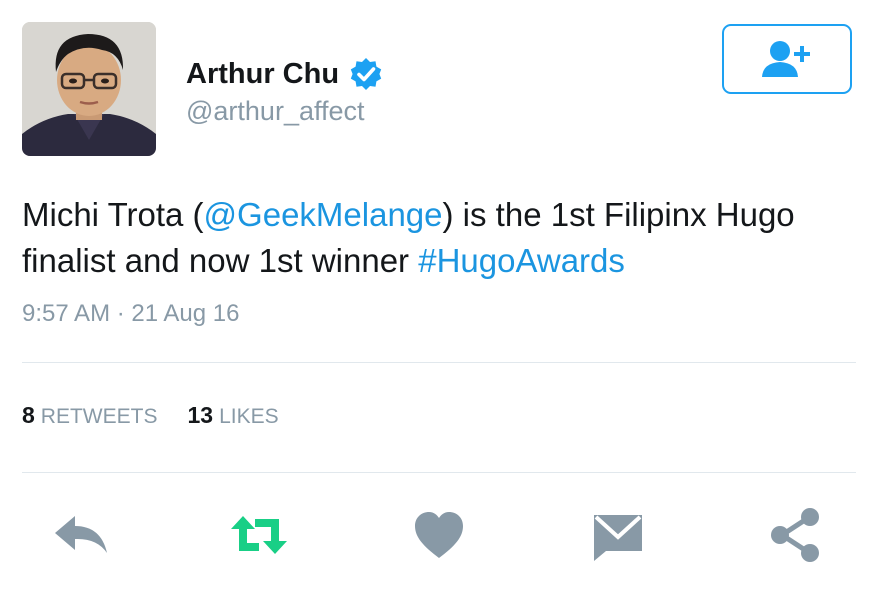 The width and height of the screenshot is (871, 600). I want to click on follow-user-plus-icon, so click(786, 59).